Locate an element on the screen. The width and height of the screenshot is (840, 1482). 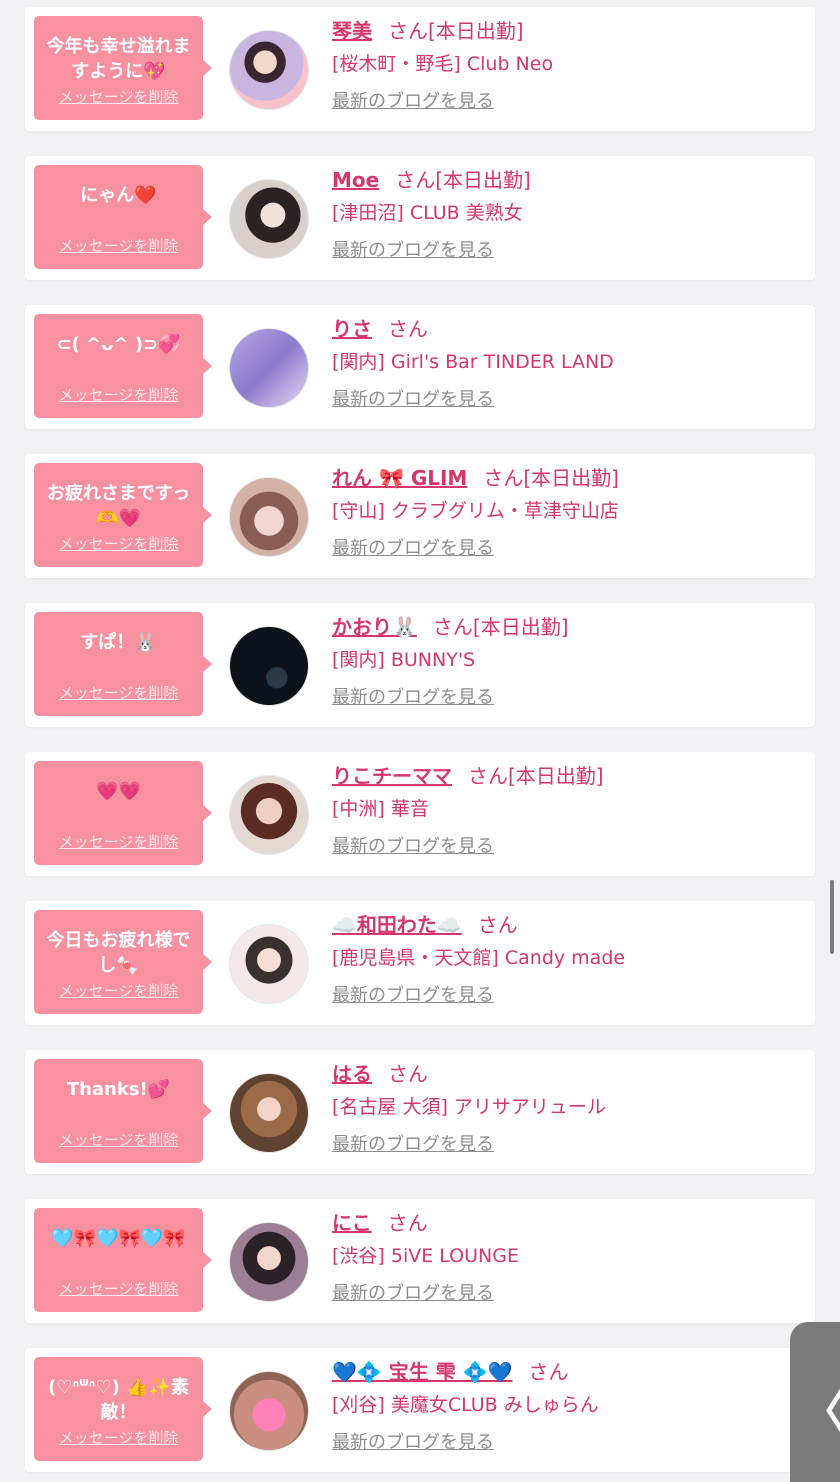
cast-info: りさ さん [関内] Girl's Bar TINDER LAND 最新のブログを見る is located at coordinates (568, 364).